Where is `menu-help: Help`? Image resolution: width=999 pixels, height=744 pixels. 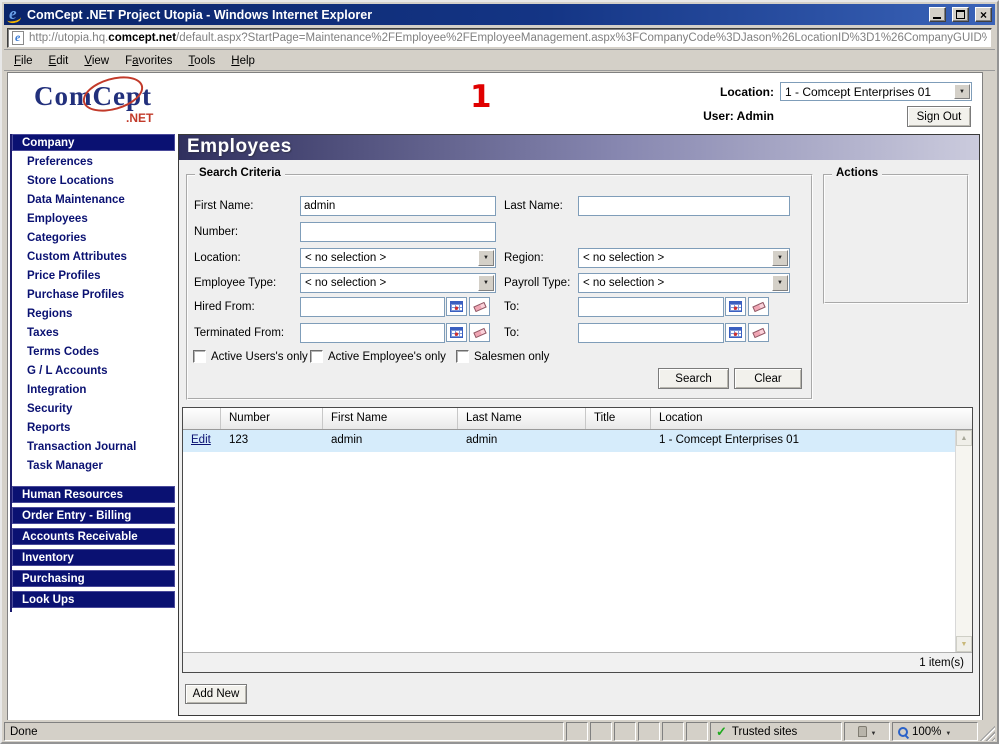 menu-help: Help is located at coordinates (244, 61).